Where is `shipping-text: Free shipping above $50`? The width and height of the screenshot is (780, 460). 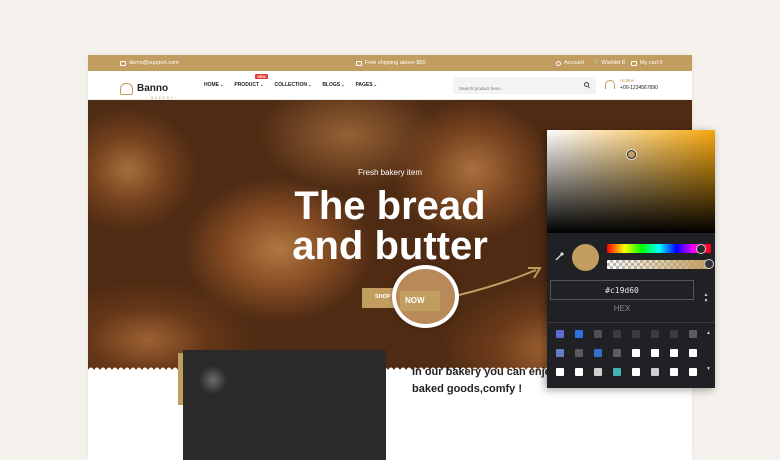 shipping-text: Free shipping above $50 is located at coordinates (395, 63).